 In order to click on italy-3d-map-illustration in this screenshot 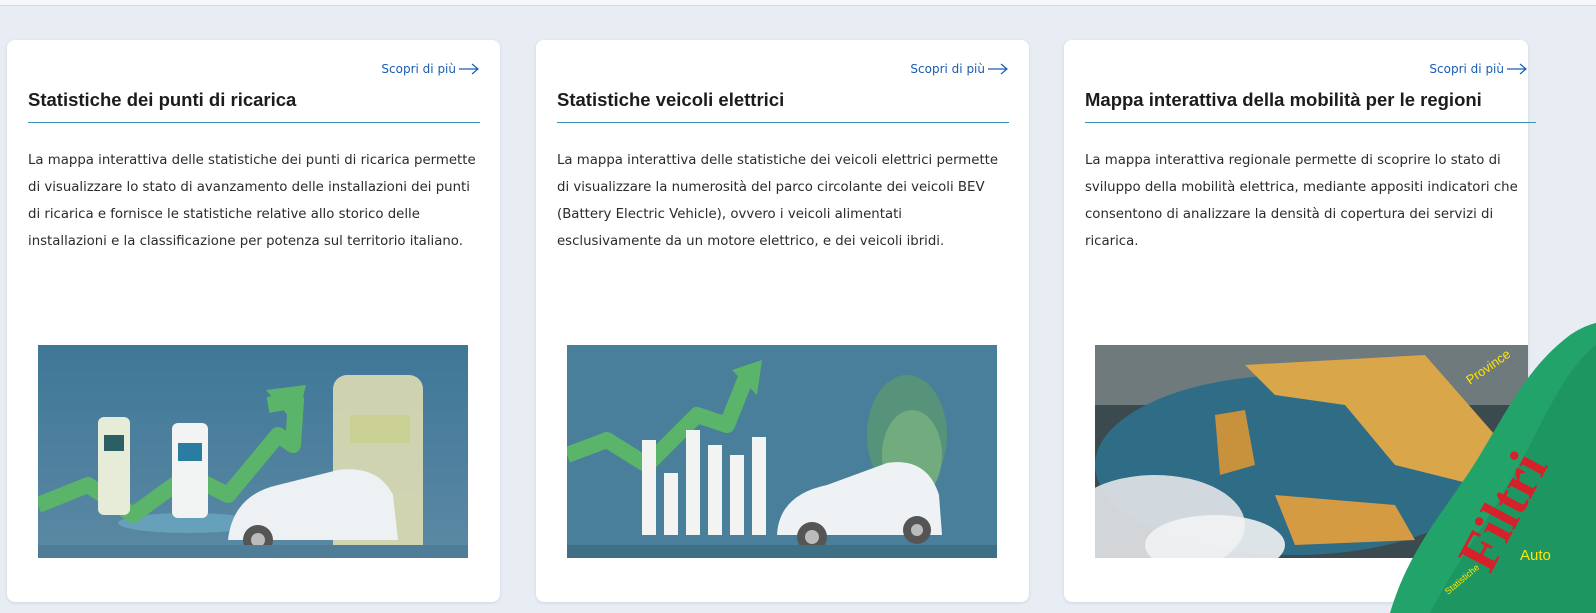, I will do `click(1311, 451)`.